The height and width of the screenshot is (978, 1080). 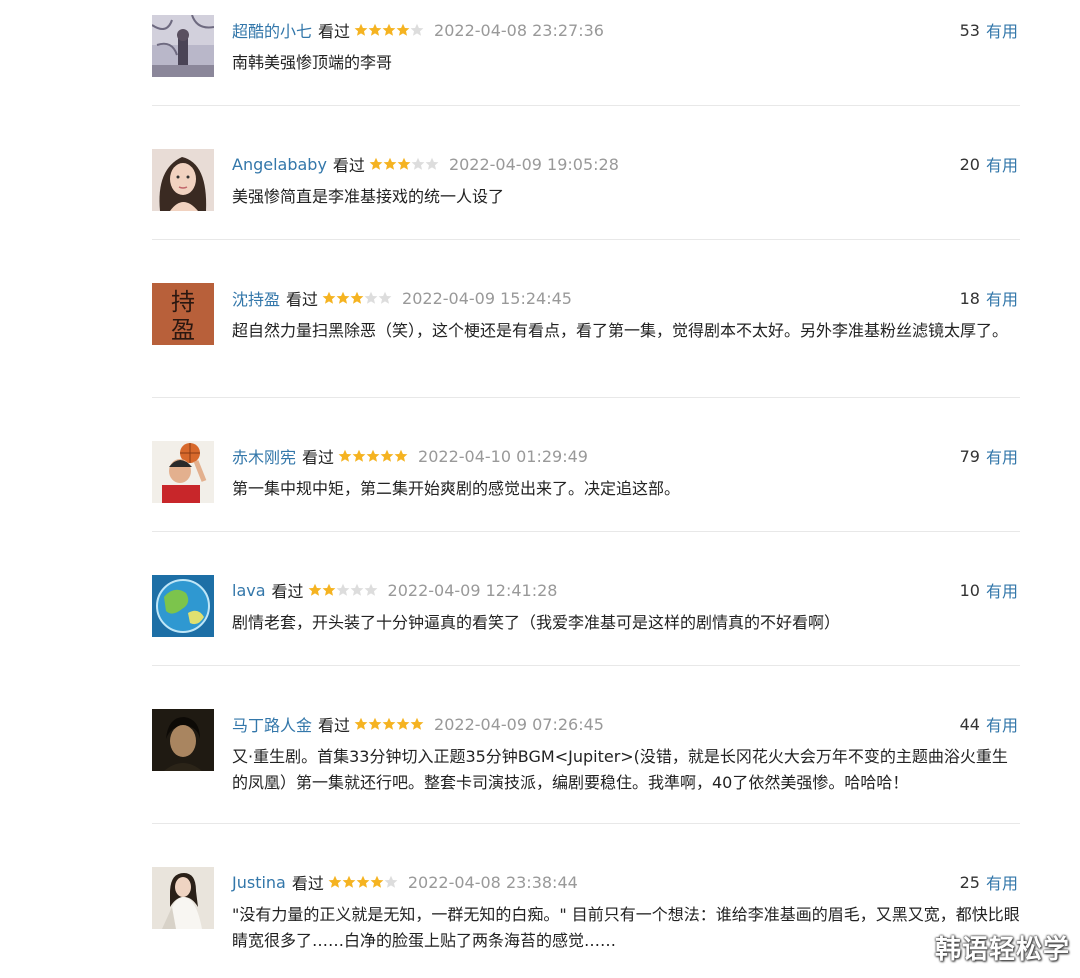 I want to click on vote-count: 10, so click(x=969, y=590).